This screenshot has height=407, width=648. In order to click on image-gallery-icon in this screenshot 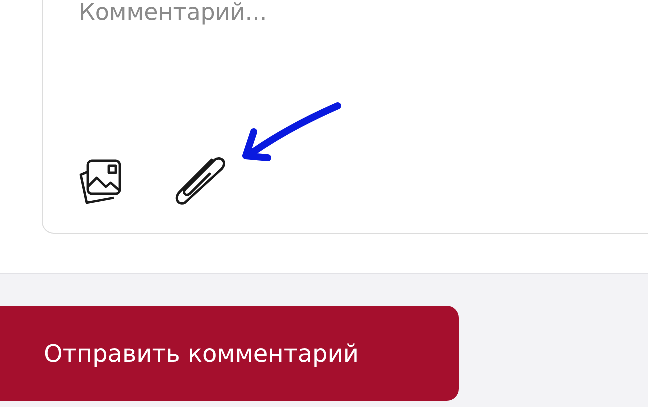, I will do `click(101, 182)`.